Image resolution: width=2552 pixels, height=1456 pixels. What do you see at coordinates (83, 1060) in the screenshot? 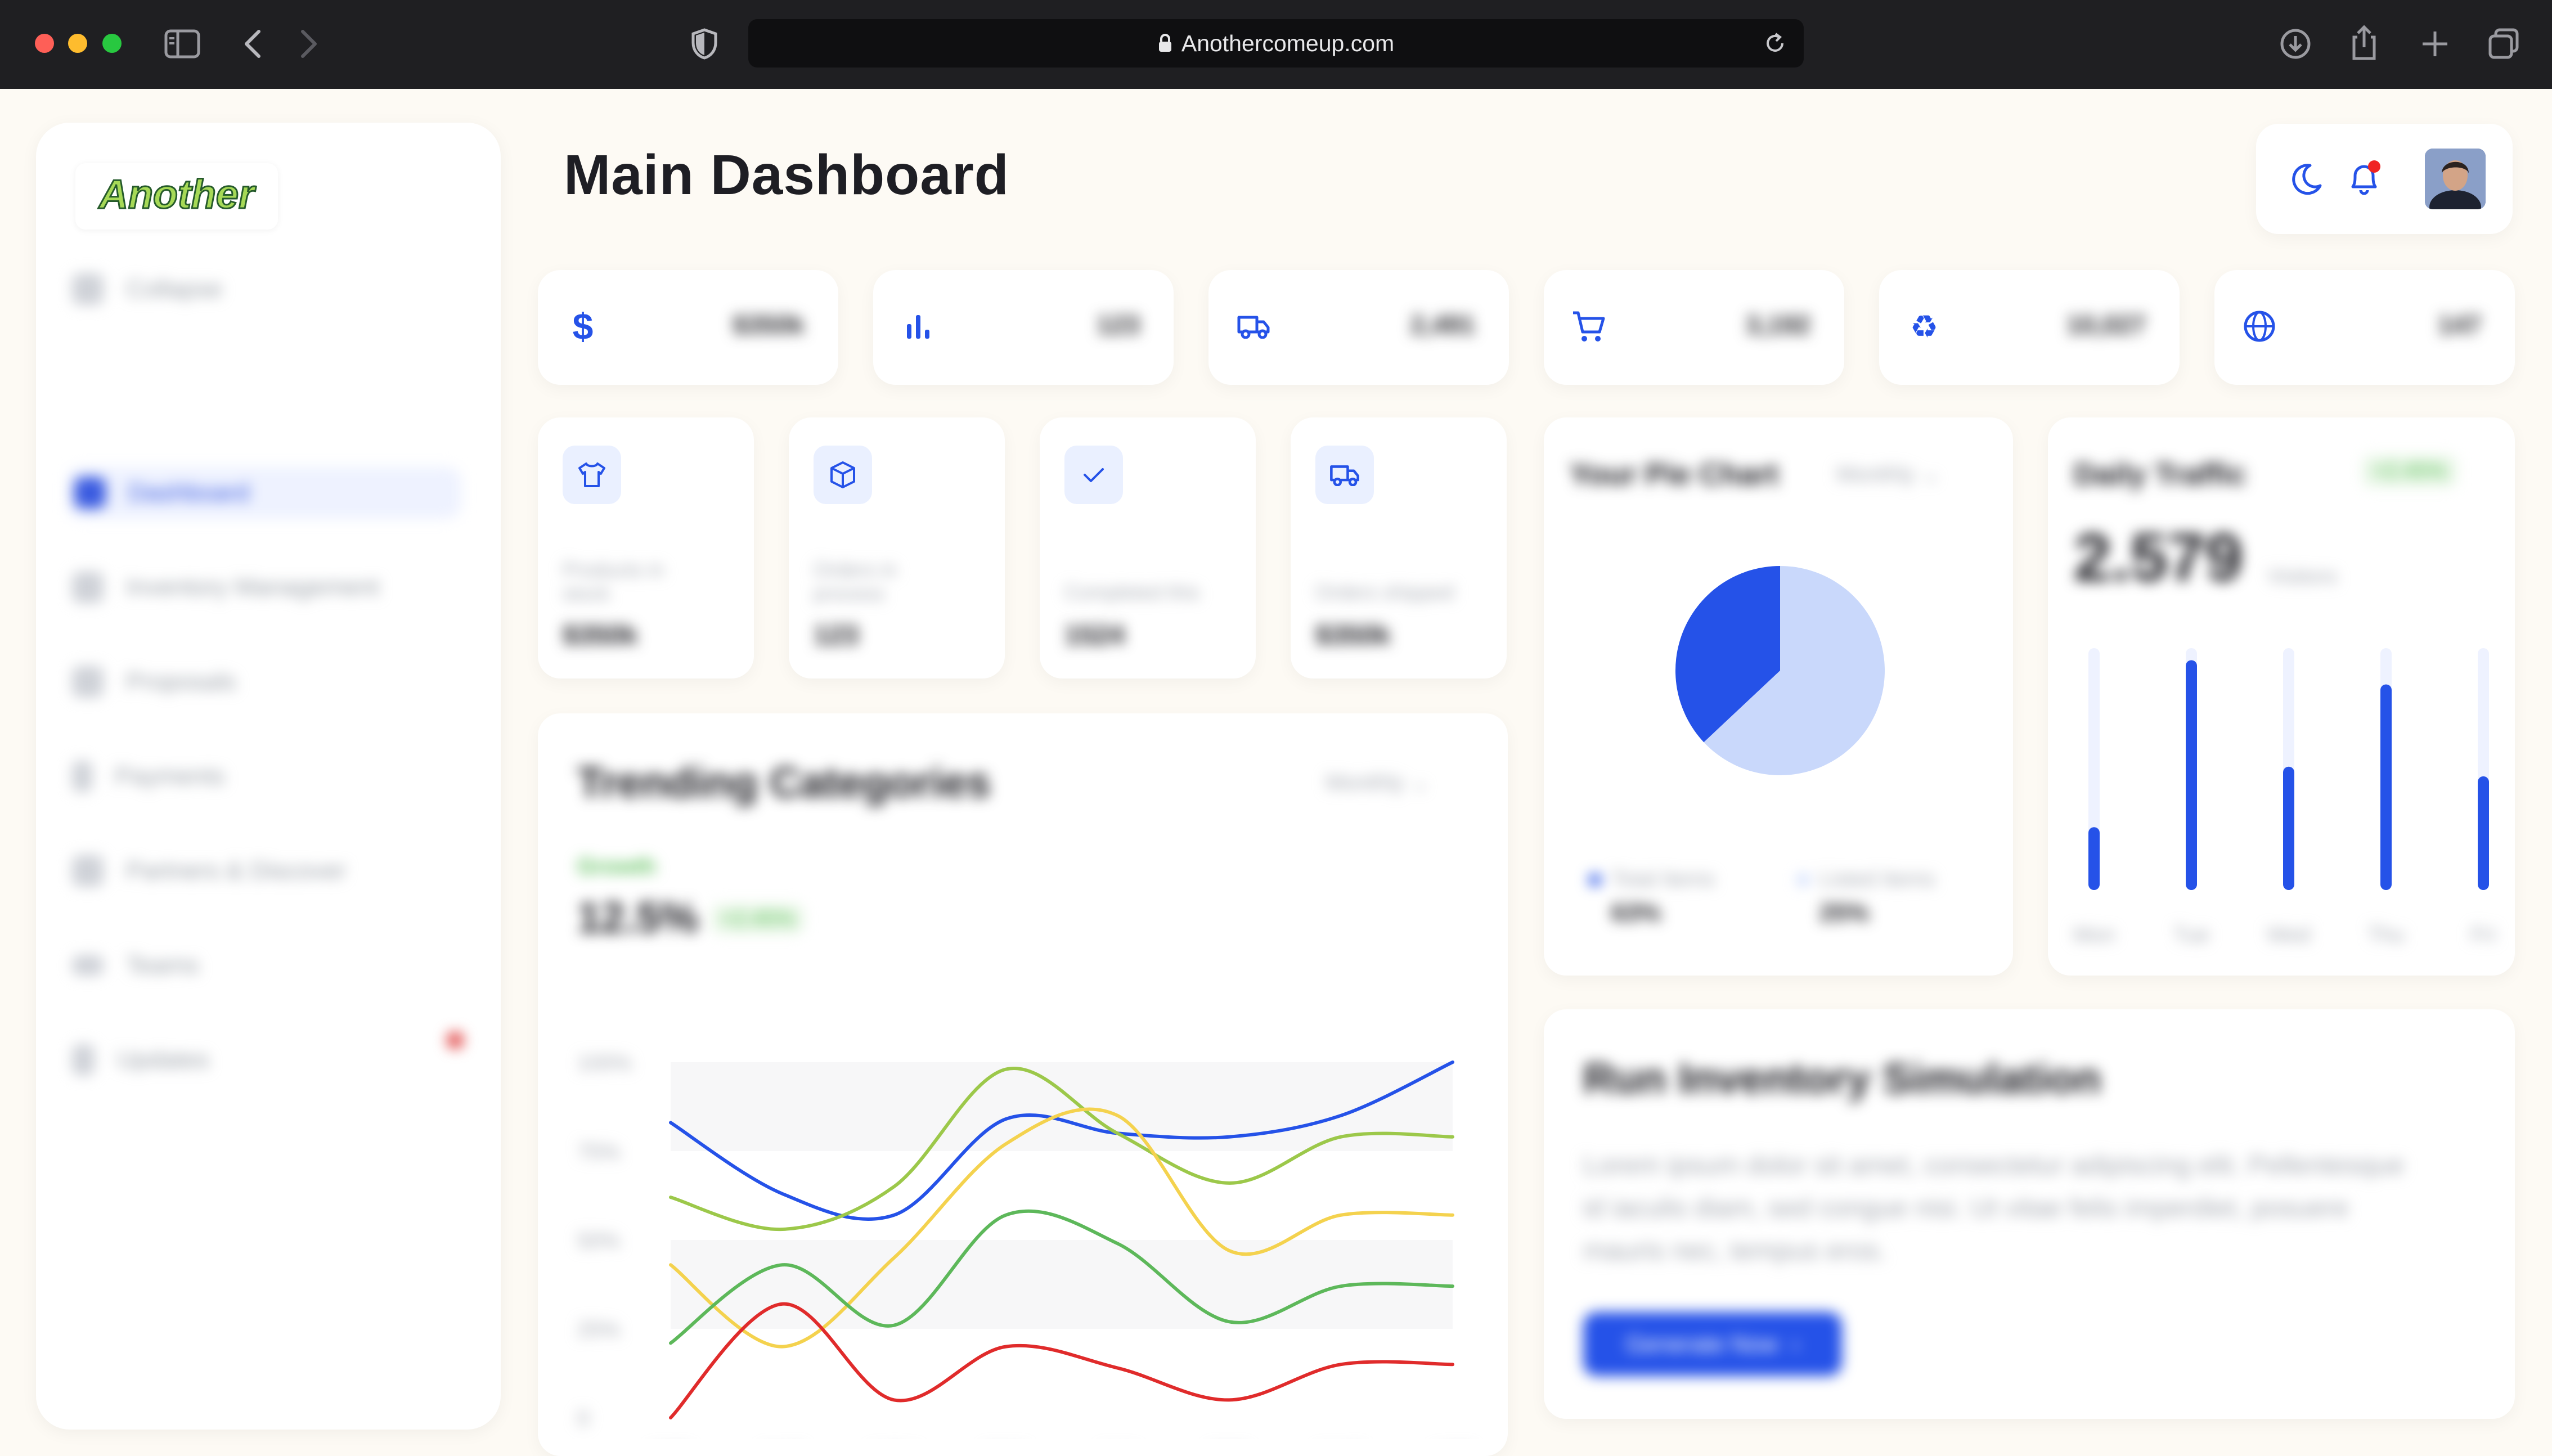
I see `updates-icon` at bounding box center [83, 1060].